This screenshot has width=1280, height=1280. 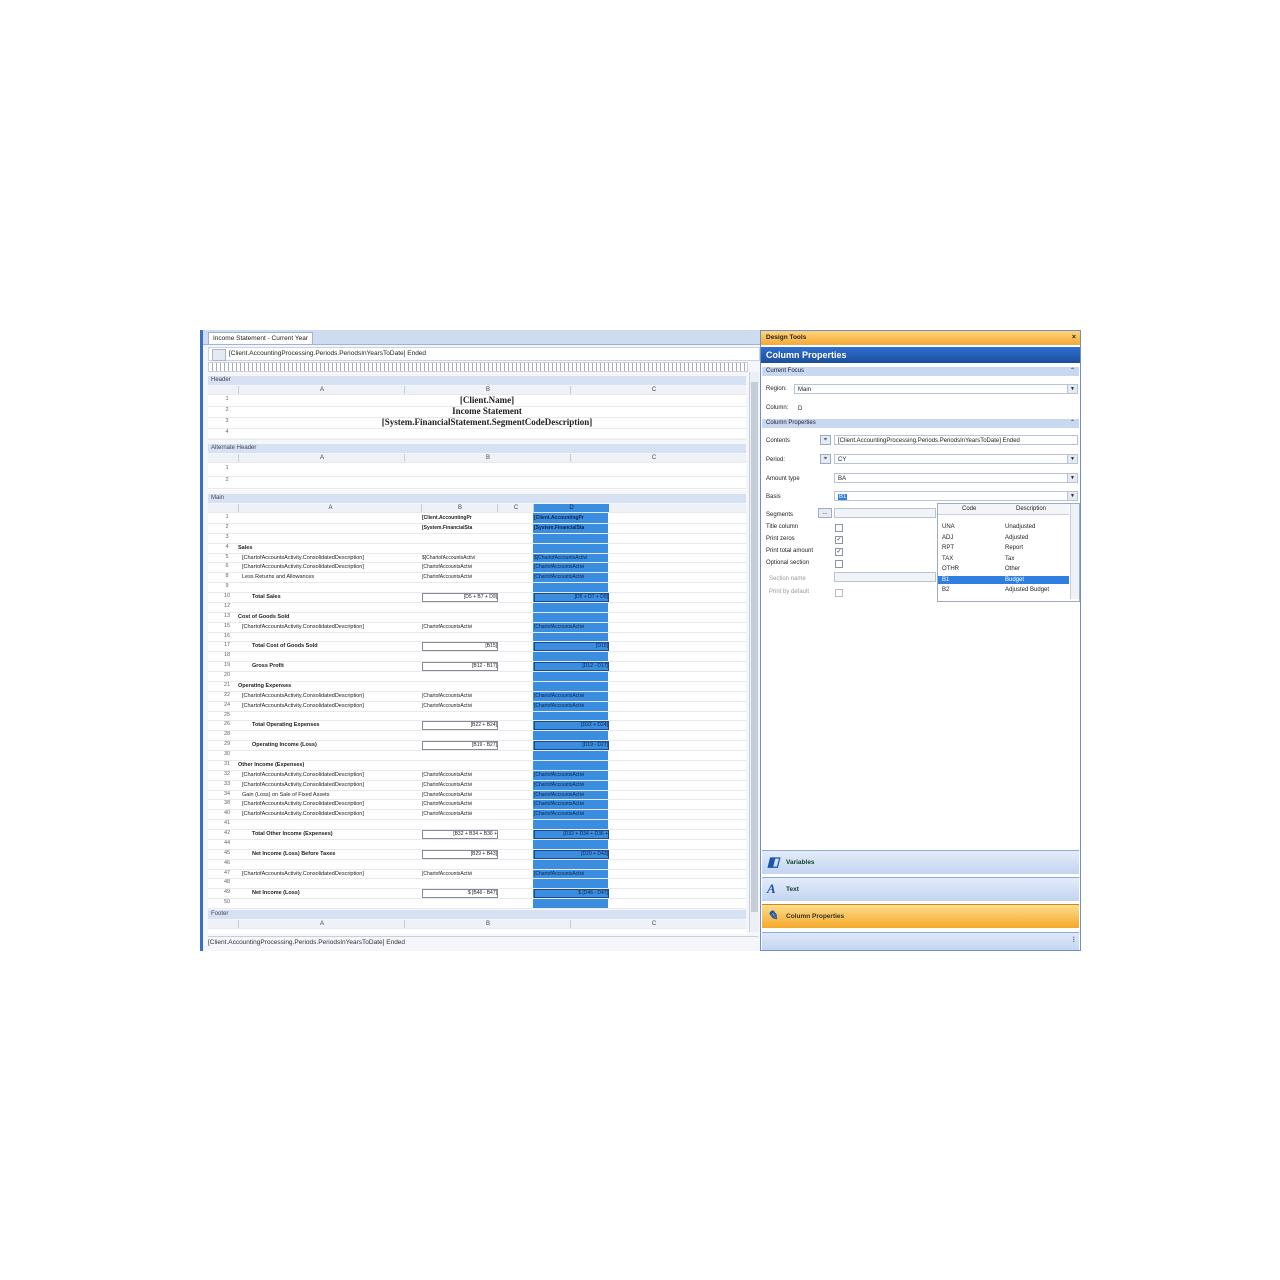 What do you see at coordinates (1074, 338) in the screenshot?
I see `close-icon: ×` at bounding box center [1074, 338].